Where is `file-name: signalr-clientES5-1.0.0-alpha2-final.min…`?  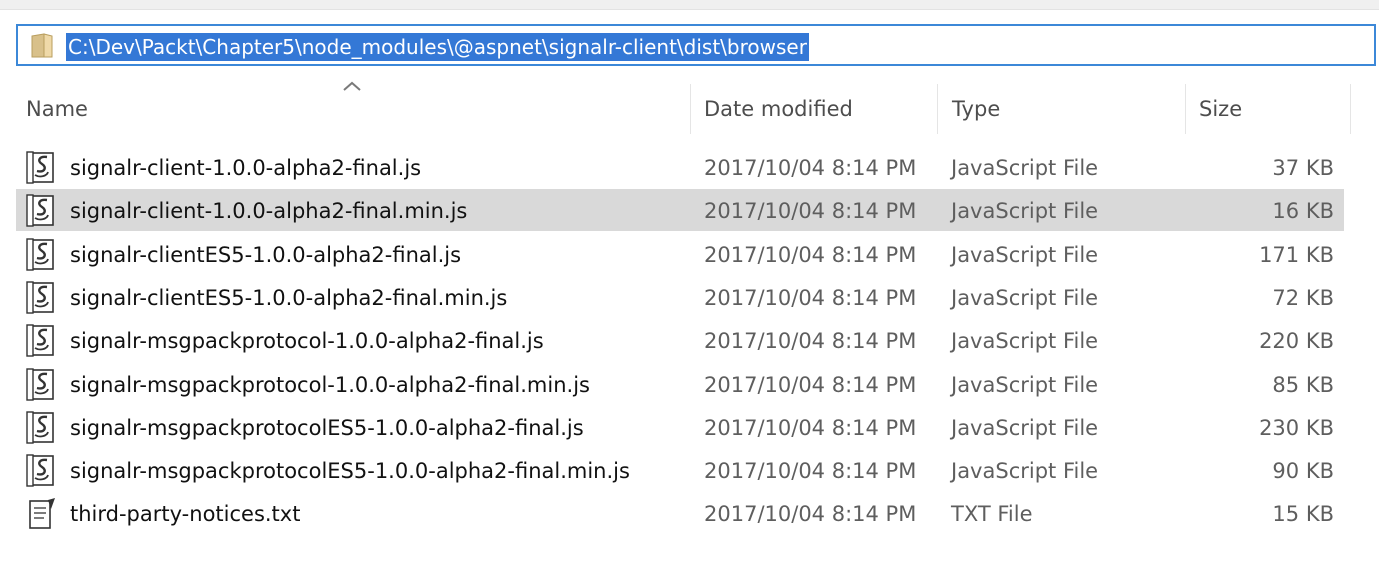
file-name: signalr-clientES5-1.0.0-alpha2-final.min… is located at coordinates (289, 298).